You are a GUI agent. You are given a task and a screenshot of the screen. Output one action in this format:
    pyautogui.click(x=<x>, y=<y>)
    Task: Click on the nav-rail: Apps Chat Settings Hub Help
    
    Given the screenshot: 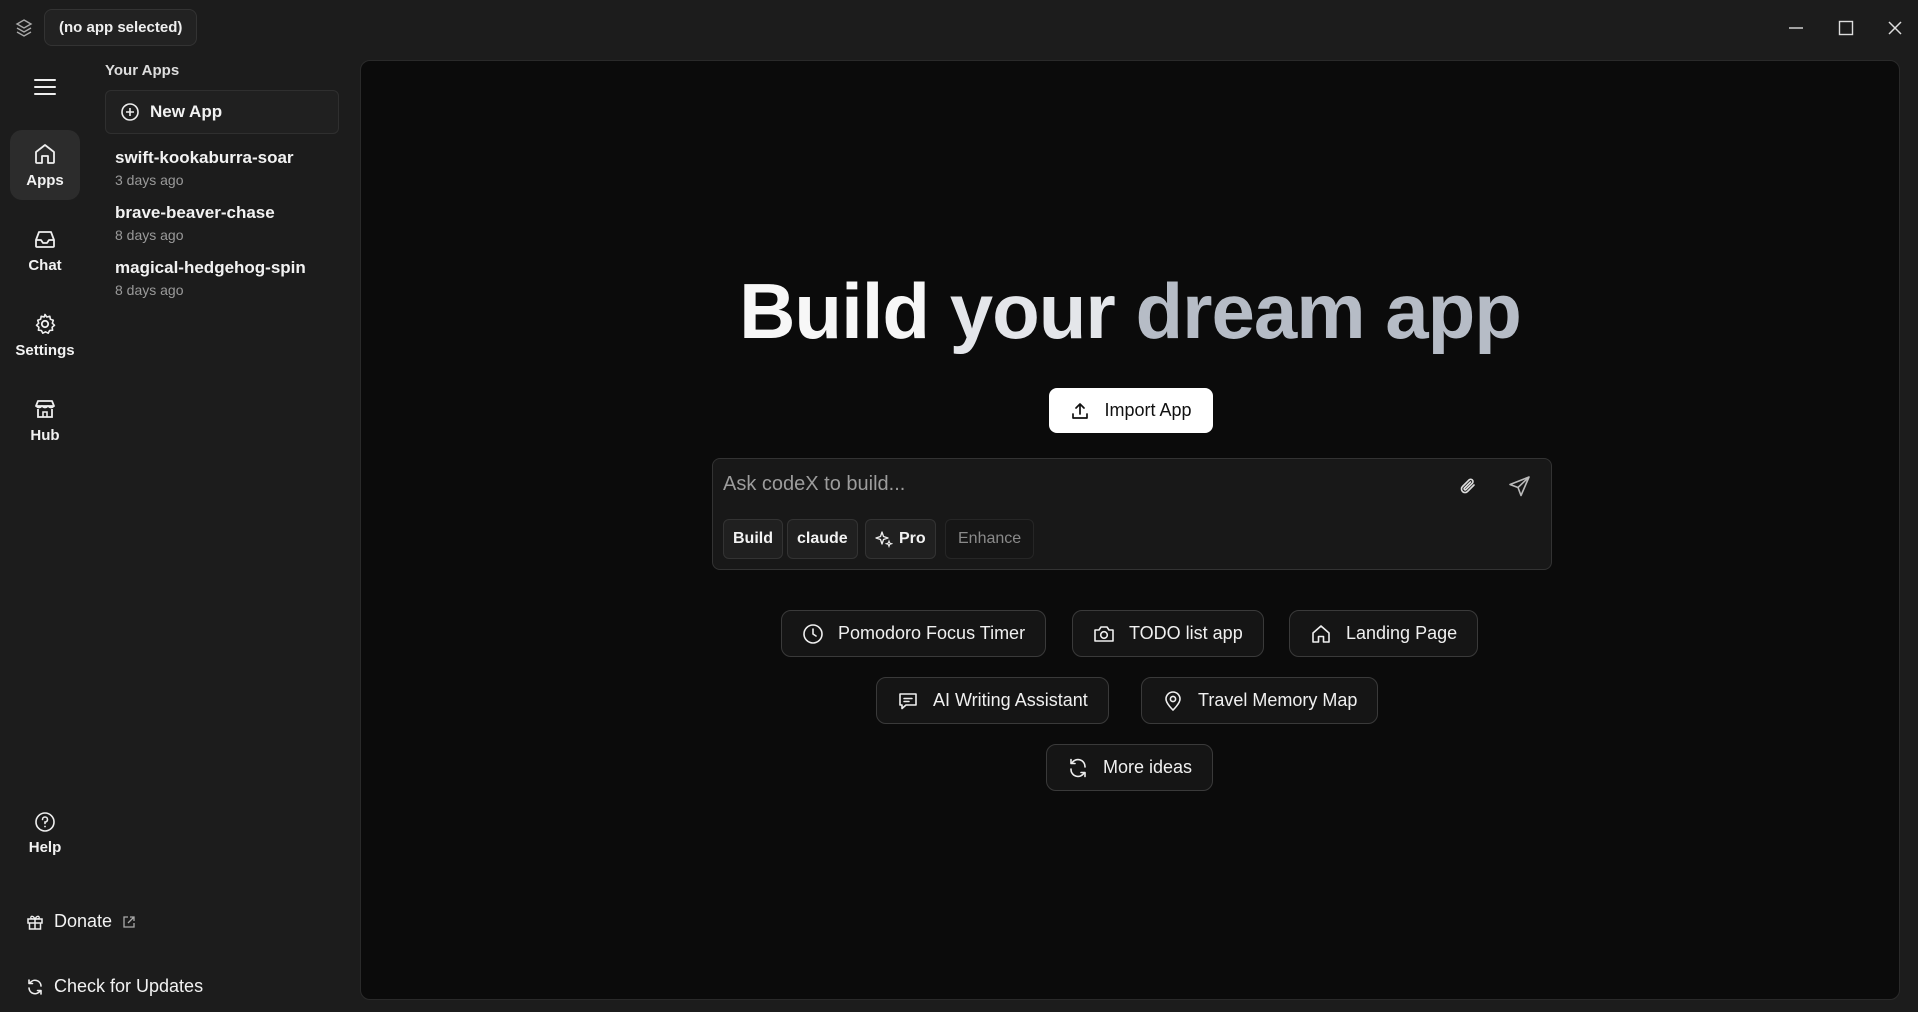 What is the action you would take?
    pyautogui.click(x=46, y=534)
    